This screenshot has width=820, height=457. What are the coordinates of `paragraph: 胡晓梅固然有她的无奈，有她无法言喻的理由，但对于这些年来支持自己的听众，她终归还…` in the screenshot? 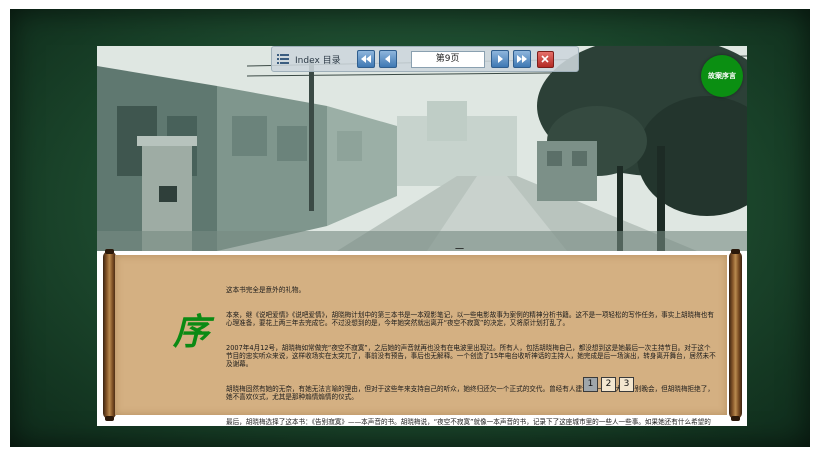 It's located at (470, 393).